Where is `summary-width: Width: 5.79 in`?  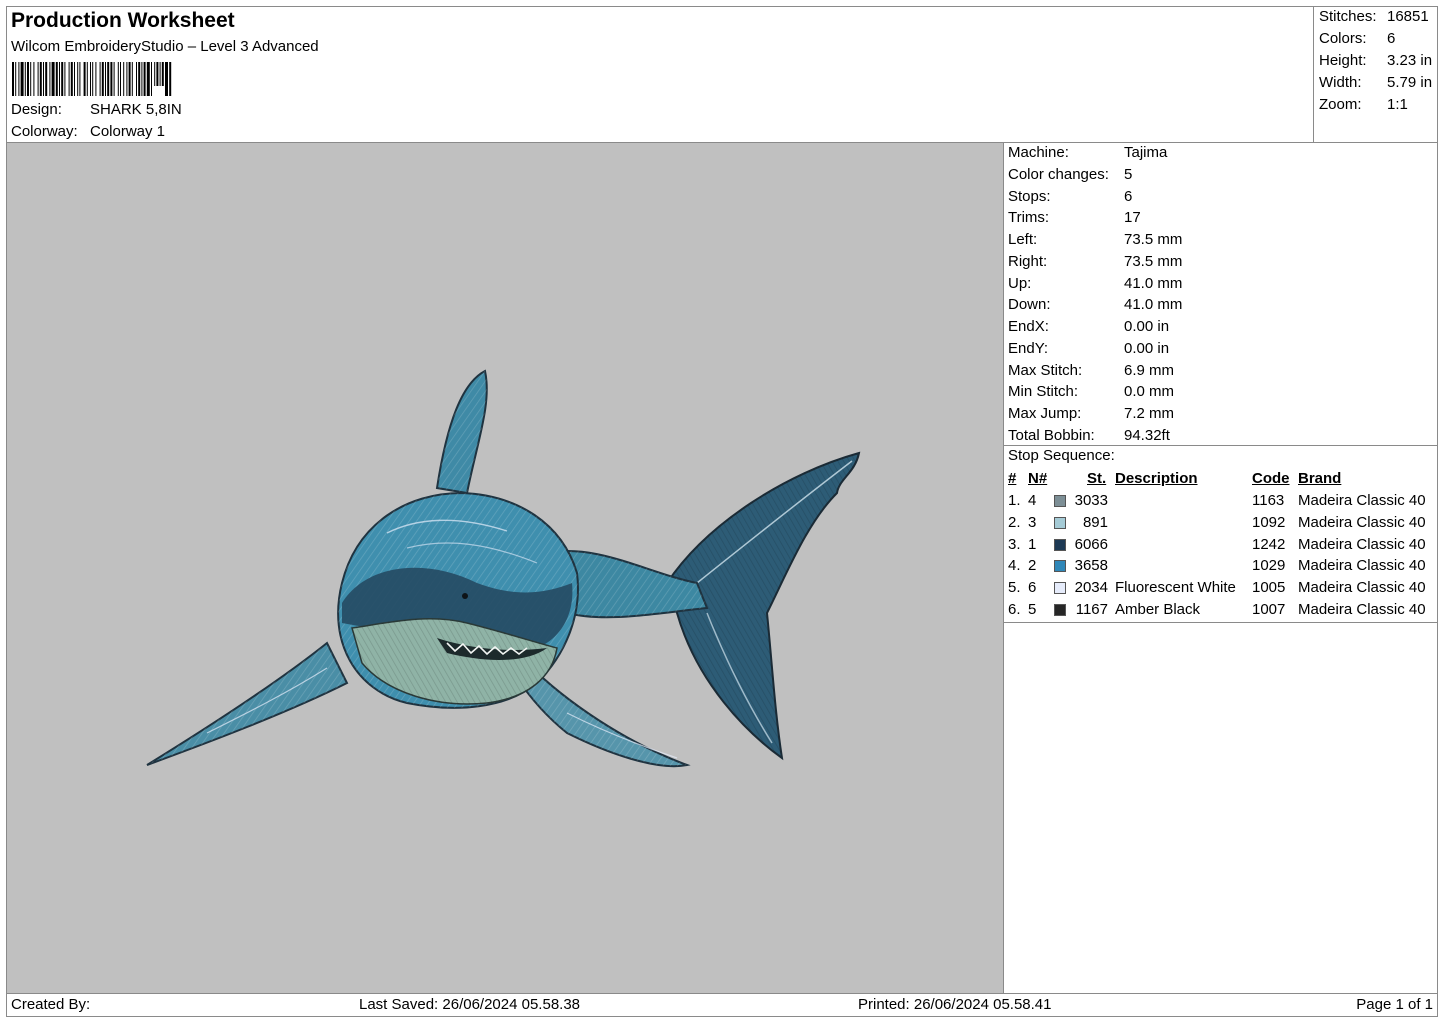 summary-width: Width: 5.79 in is located at coordinates (1375, 82).